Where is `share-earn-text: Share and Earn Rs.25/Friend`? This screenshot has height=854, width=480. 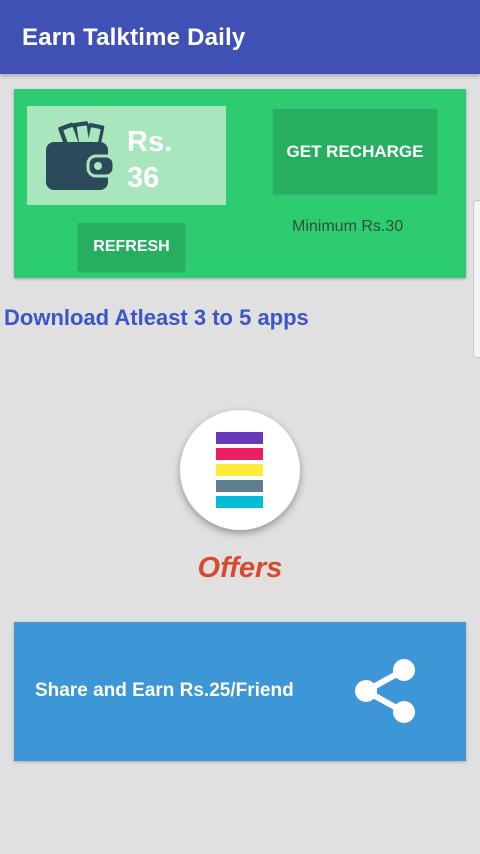
share-earn-text: Share and Earn Rs.25/Friend is located at coordinates (164, 690).